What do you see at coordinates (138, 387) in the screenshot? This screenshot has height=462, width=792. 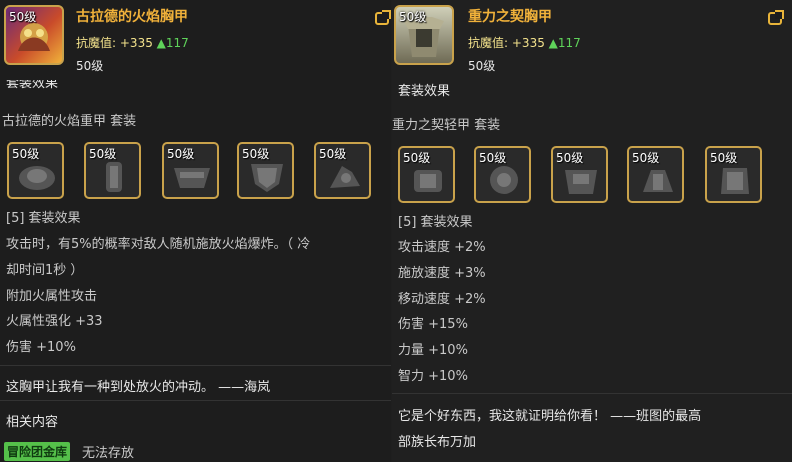 I see `flavor-quote: 这胸甲让我有一种到处放火的冲动。 ——海岚` at bounding box center [138, 387].